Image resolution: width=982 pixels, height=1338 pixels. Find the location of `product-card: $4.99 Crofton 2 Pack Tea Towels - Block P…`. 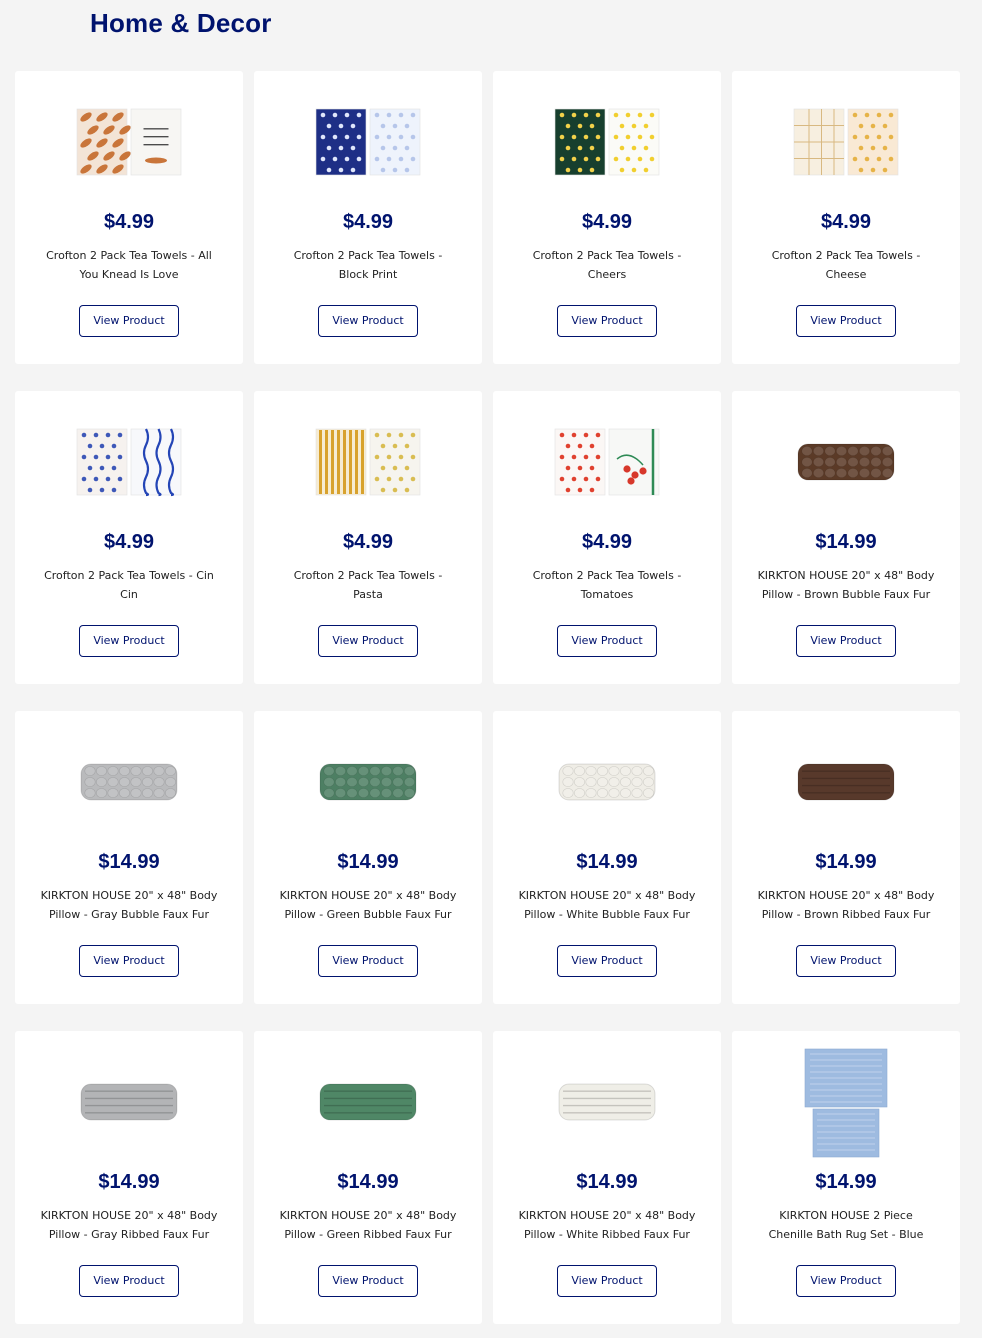

product-card: $4.99 Crofton 2 Pack Tea Towels - Block P… is located at coordinates (368, 217).